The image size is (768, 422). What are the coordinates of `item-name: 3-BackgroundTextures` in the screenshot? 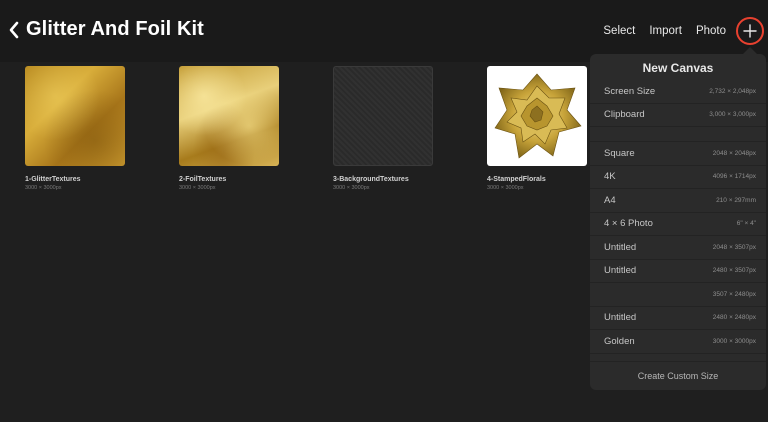 It's located at (371, 179).